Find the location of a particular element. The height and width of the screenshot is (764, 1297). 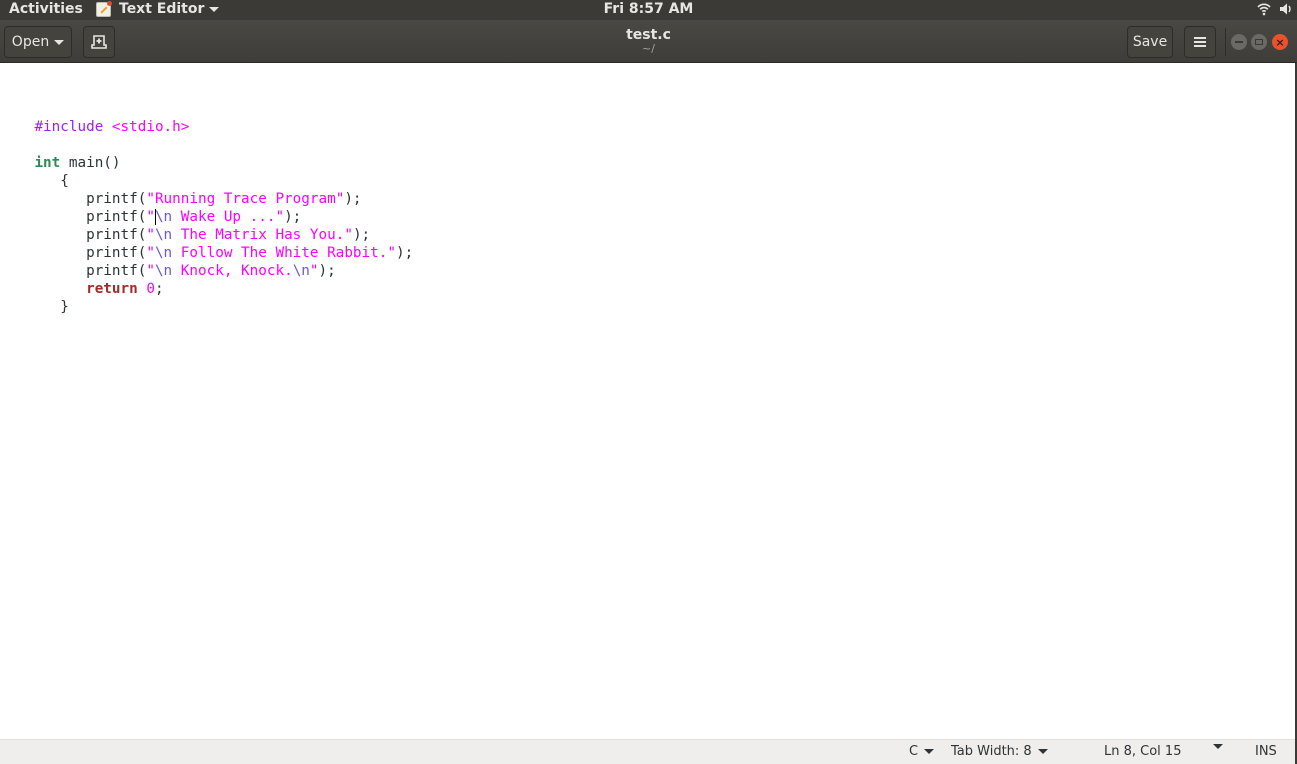

code-text: main() is located at coordinates (90, 163).